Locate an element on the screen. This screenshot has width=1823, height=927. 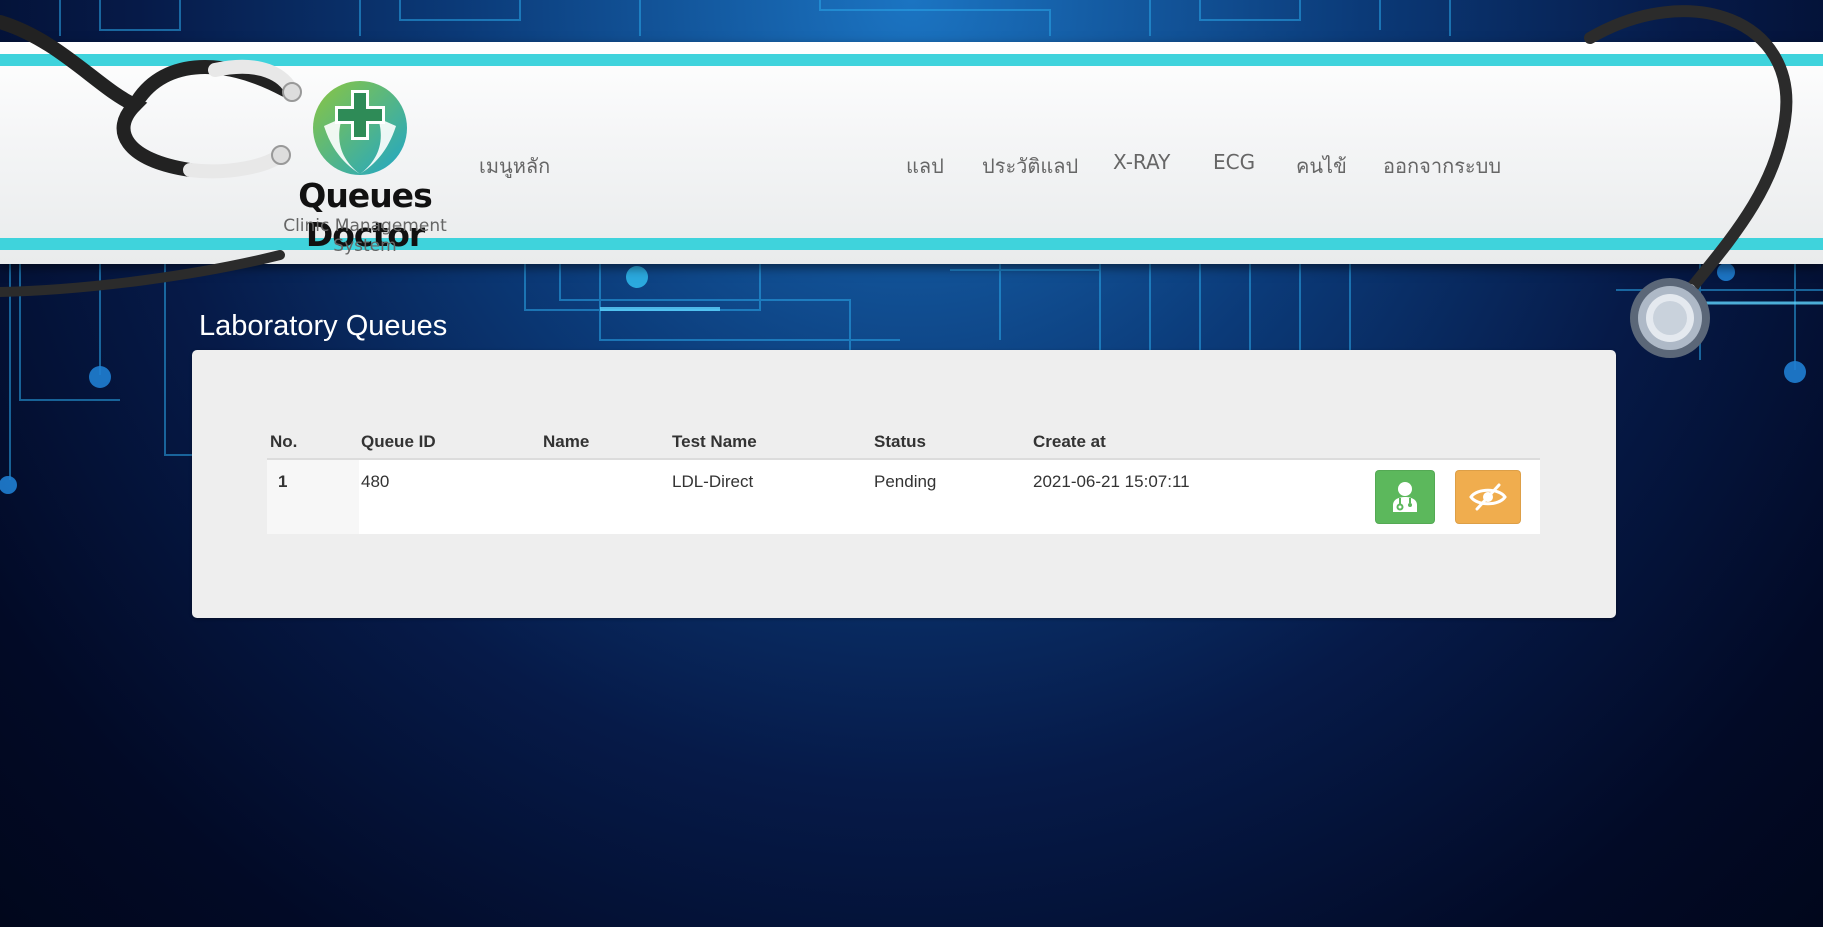
header-teal-stripe-top is located at coordinates (911, 60).